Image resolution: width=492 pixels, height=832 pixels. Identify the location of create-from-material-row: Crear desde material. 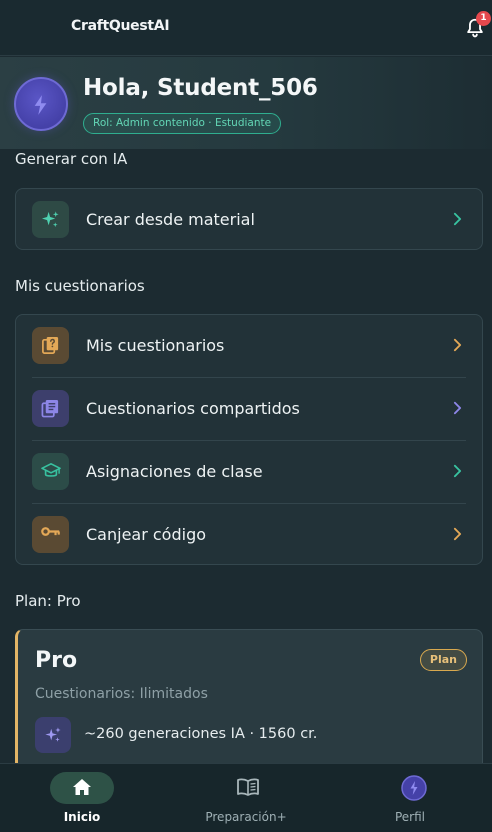
(249, 220).